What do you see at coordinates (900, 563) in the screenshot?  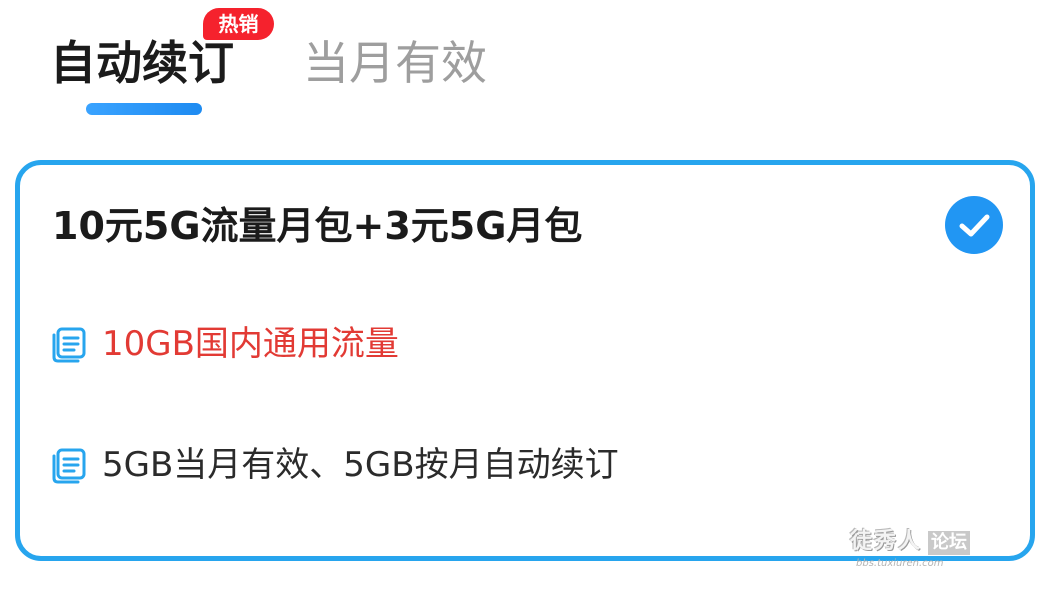 I see `watermark-url: bbs.tuxiuren.com` at bounding box center [900, 563].